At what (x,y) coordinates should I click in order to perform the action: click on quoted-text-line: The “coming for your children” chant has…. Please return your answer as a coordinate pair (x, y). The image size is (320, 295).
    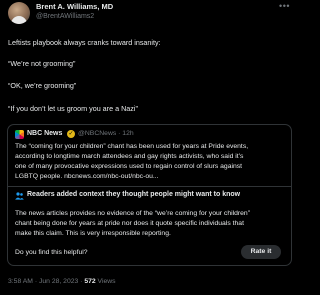
    Looking at the image, I should click on (132, 146).